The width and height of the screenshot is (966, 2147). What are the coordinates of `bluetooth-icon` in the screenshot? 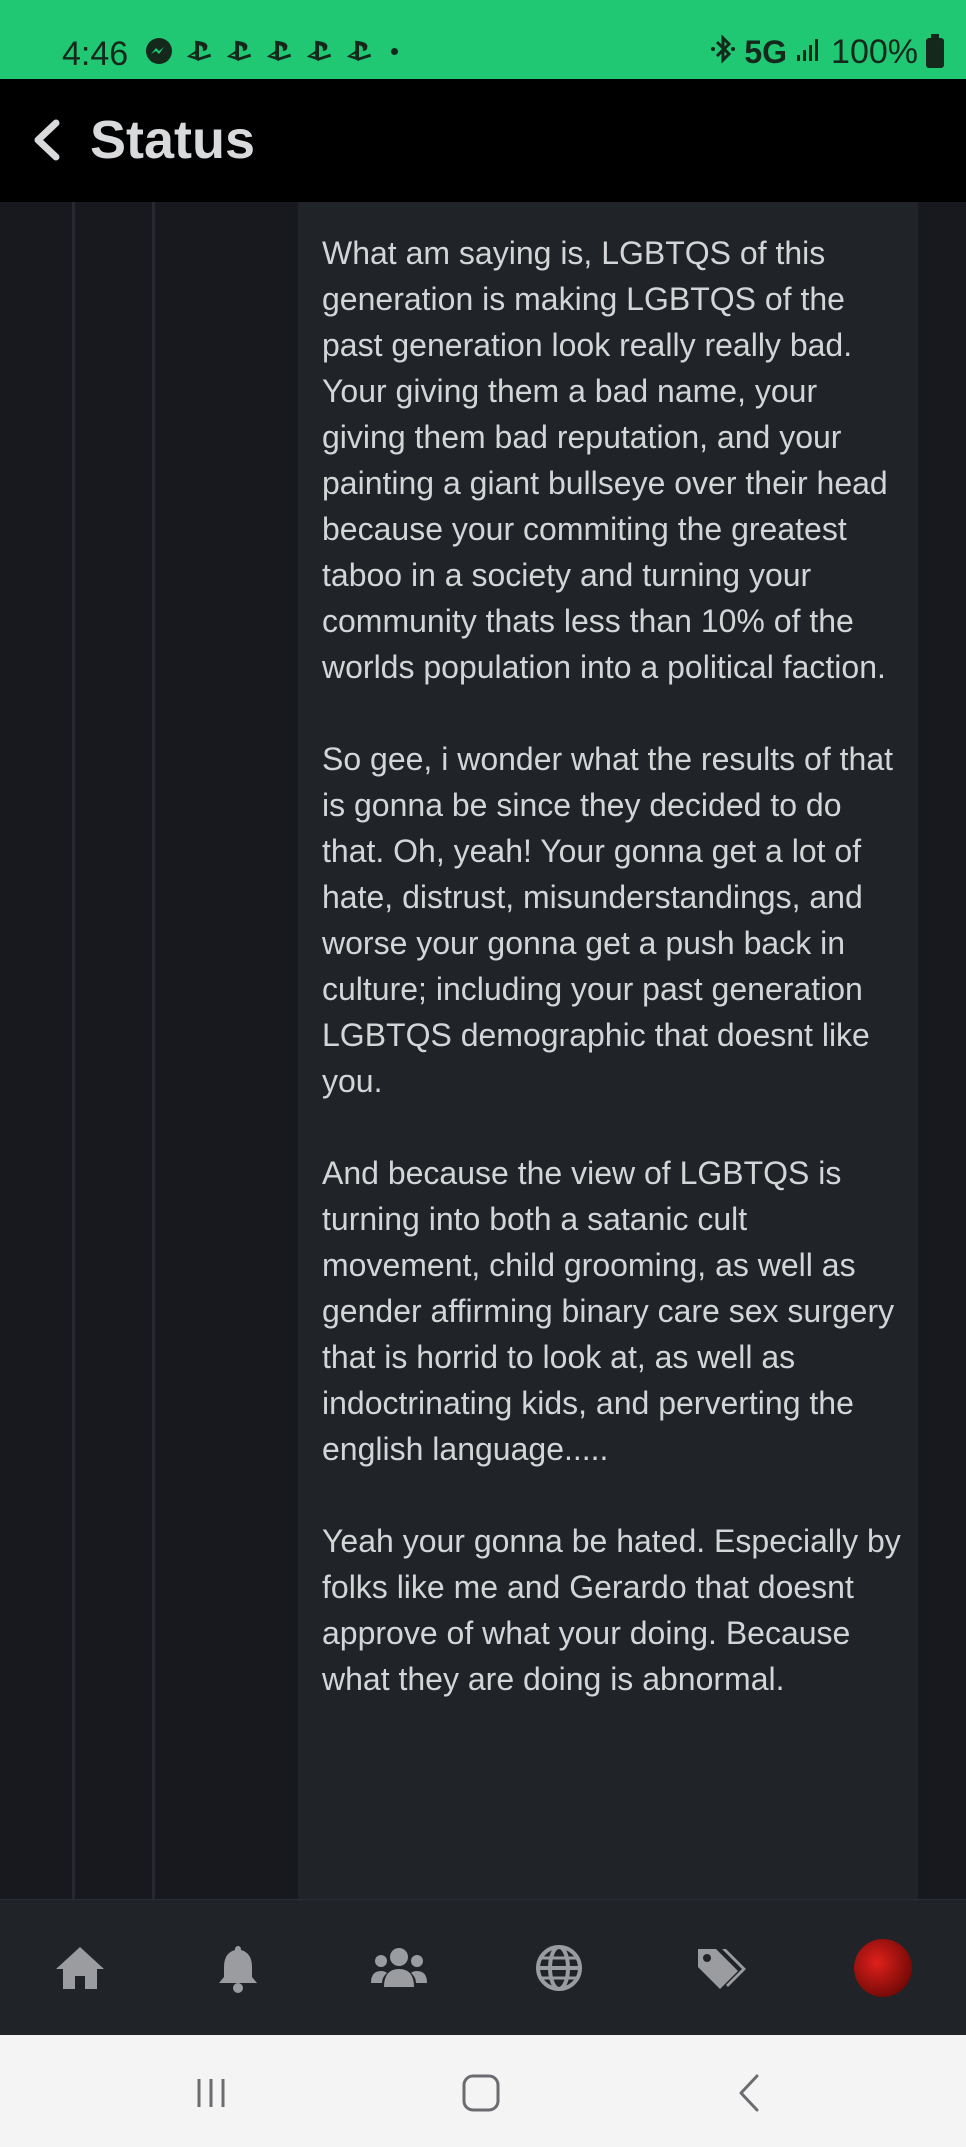 It's located at (723, 52).